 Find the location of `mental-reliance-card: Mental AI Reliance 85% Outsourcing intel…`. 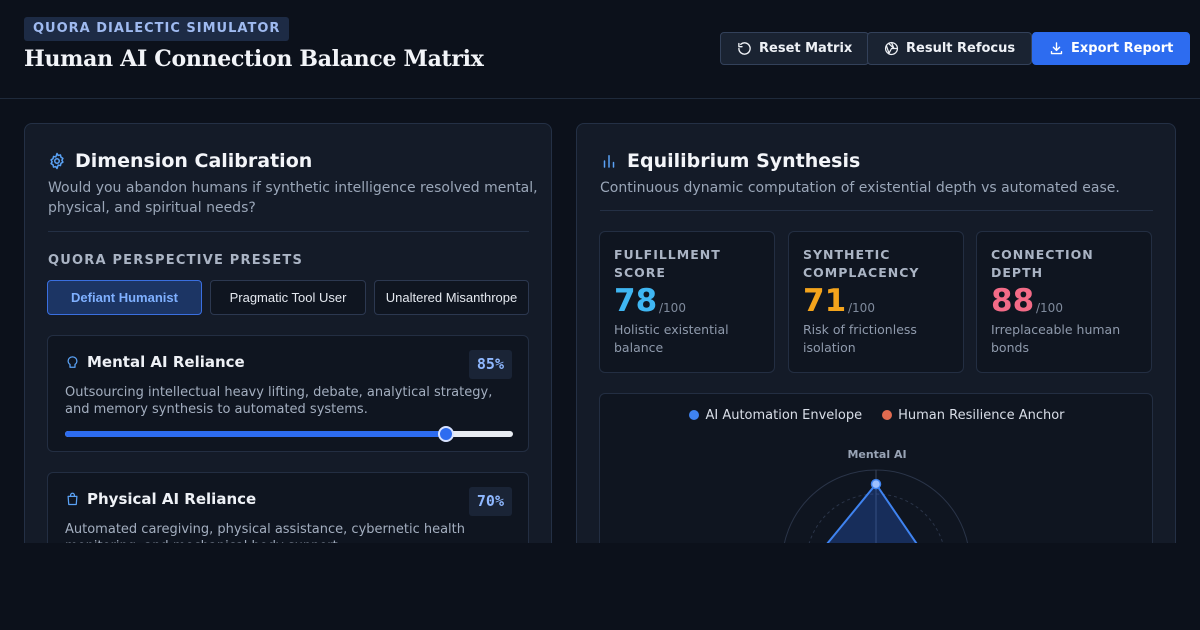

mental-reliance-card: Mental AI Reliance 85% Outsourcing intel… is located at coordinates (288, 393).